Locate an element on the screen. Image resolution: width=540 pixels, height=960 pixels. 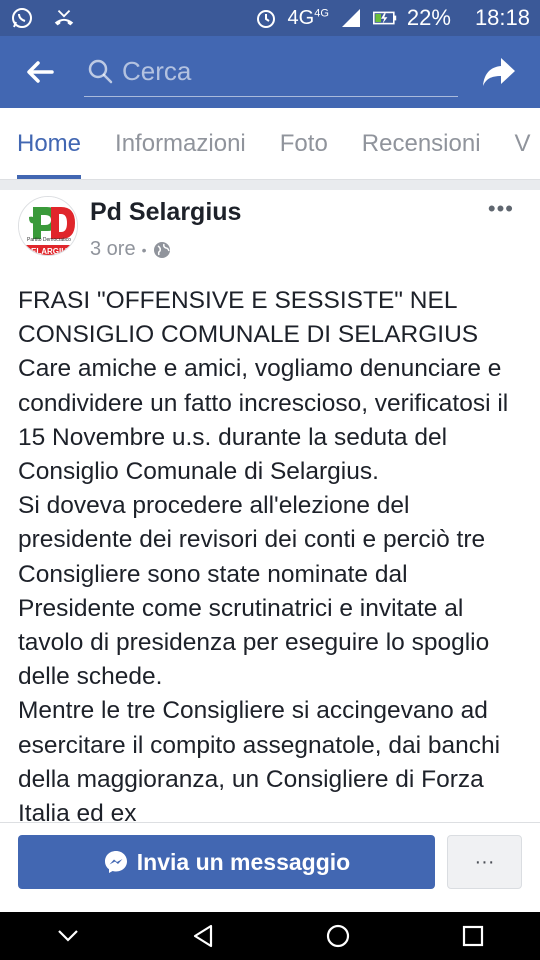
status-bar: 4G4G 22% 18:18 is located at coordinates (270, 18).